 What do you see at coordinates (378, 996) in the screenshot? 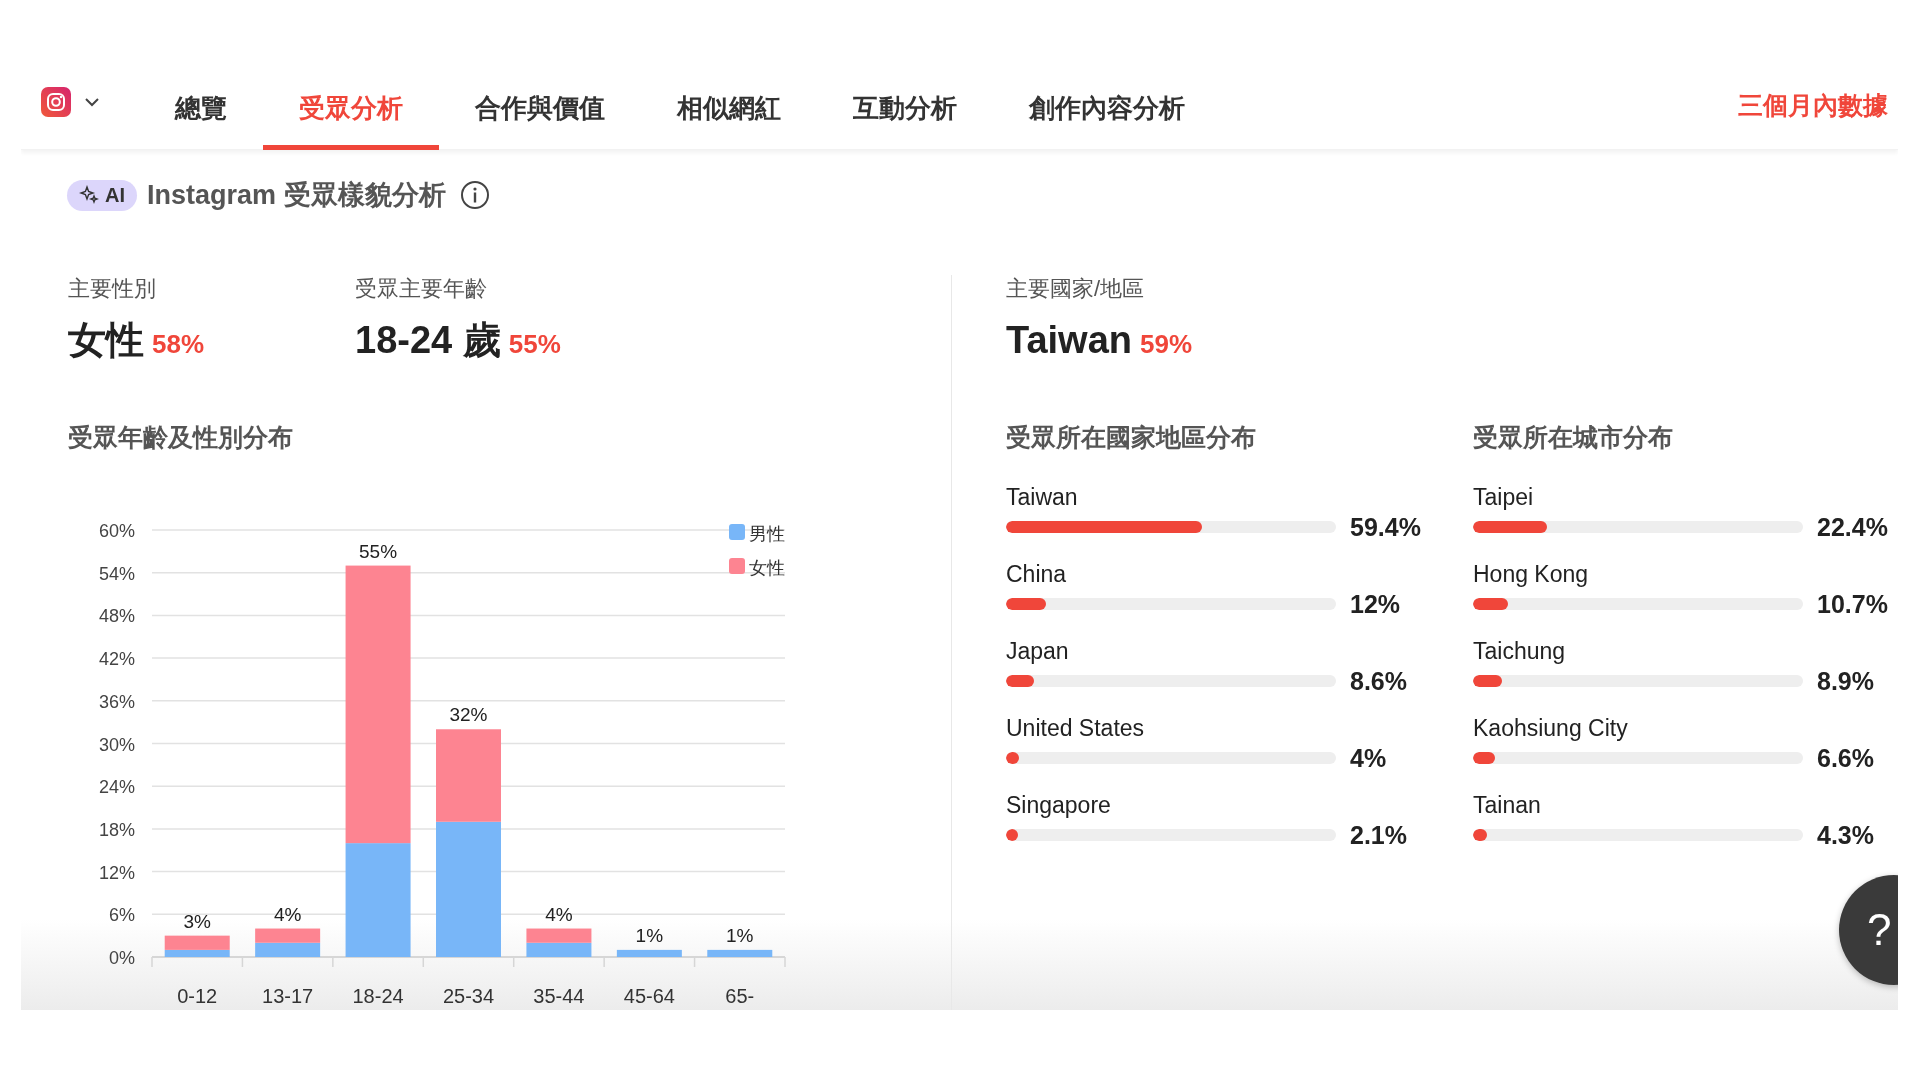
I see `x-tick-label: 18-24` at bounding box center [378, 996].